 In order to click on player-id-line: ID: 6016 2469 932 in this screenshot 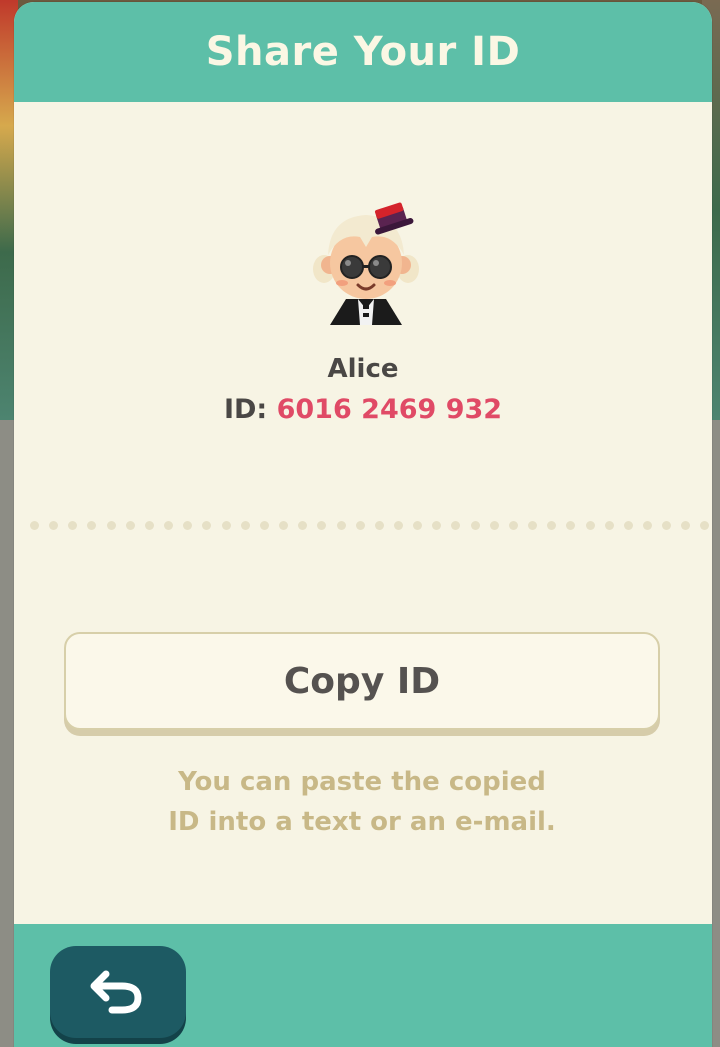, I will do `click(363, 409)`.